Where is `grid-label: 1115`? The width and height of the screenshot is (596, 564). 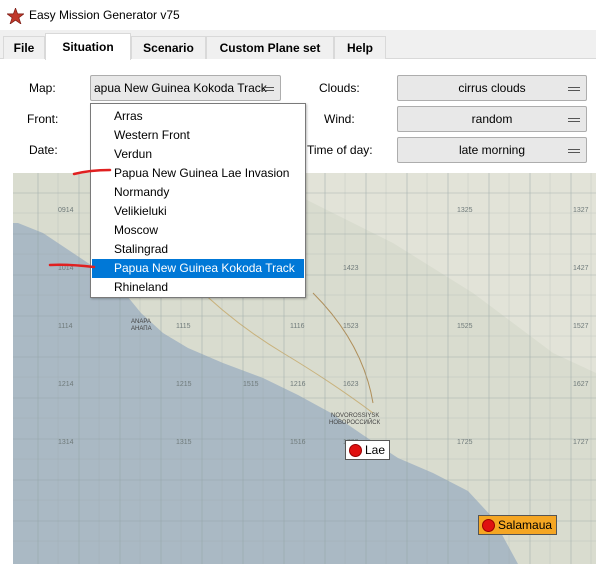
grid-label: 1115 is located at coordinates (183, 326).